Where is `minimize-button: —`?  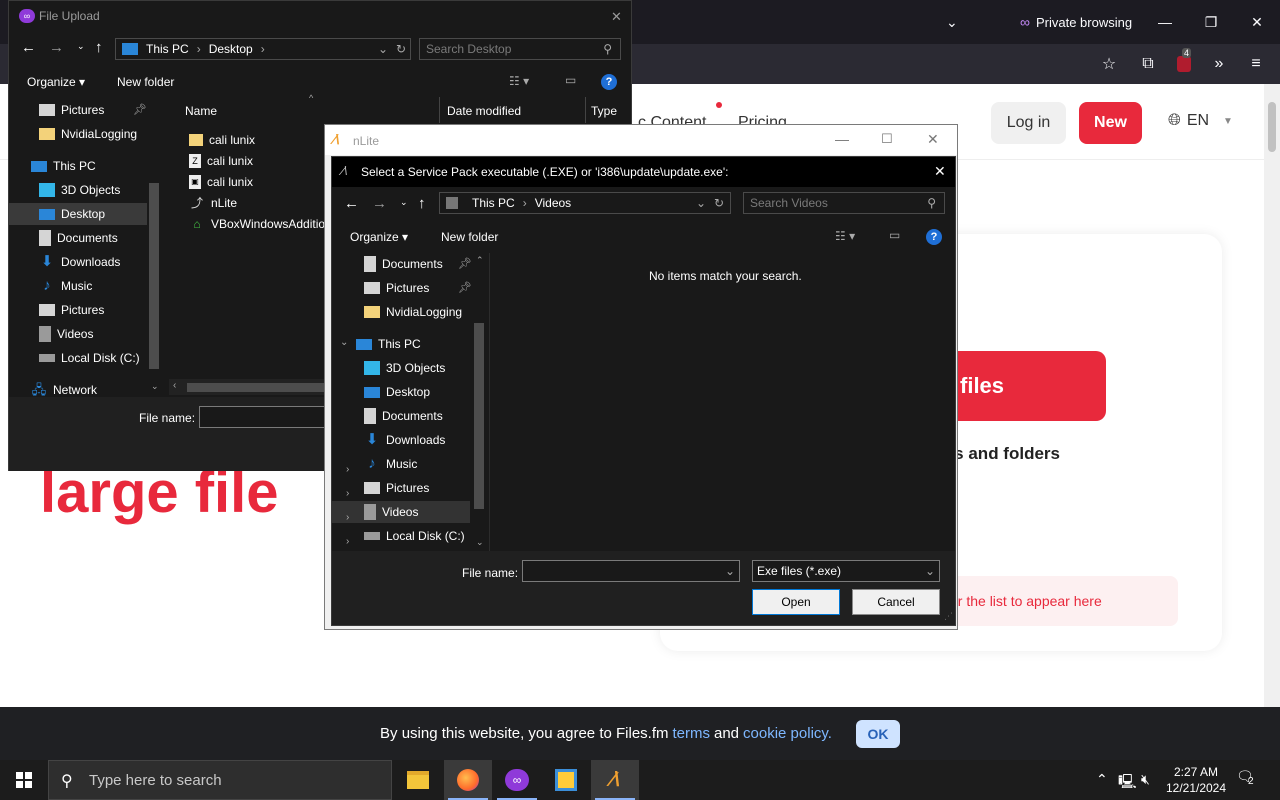 minimize-button: — is located at coordinates (1165, 22).